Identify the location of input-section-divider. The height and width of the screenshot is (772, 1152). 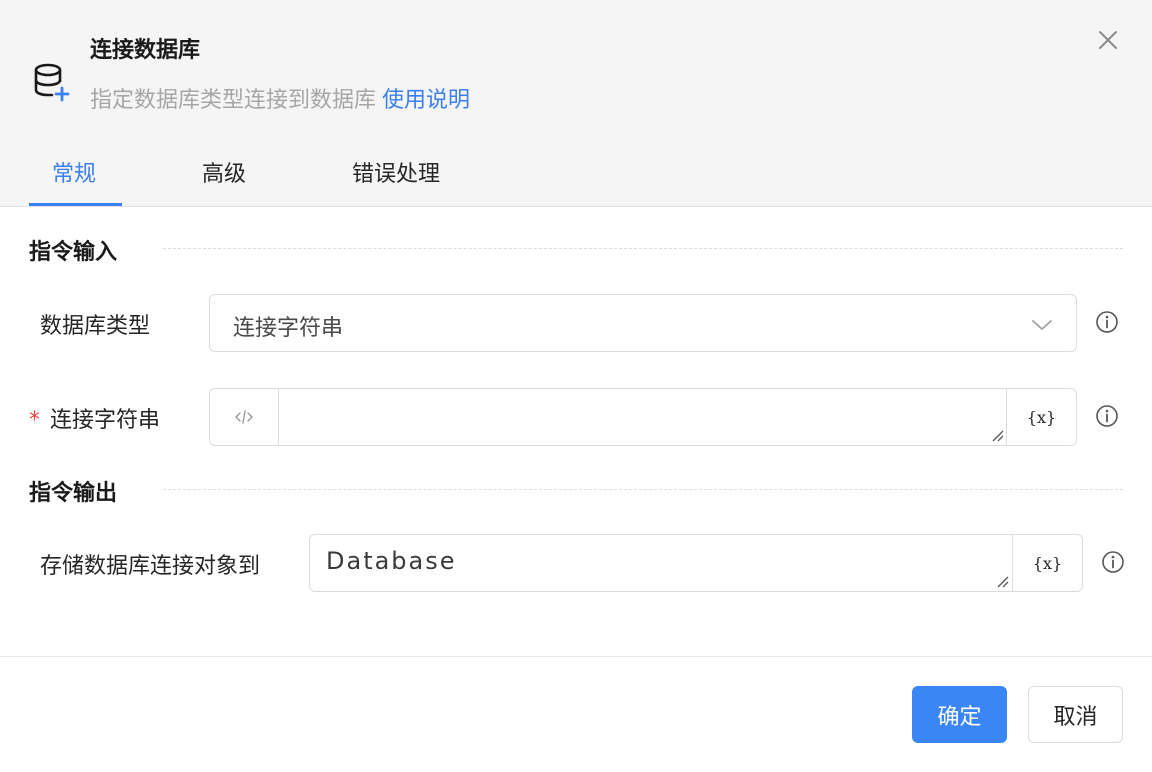
(643, 248).